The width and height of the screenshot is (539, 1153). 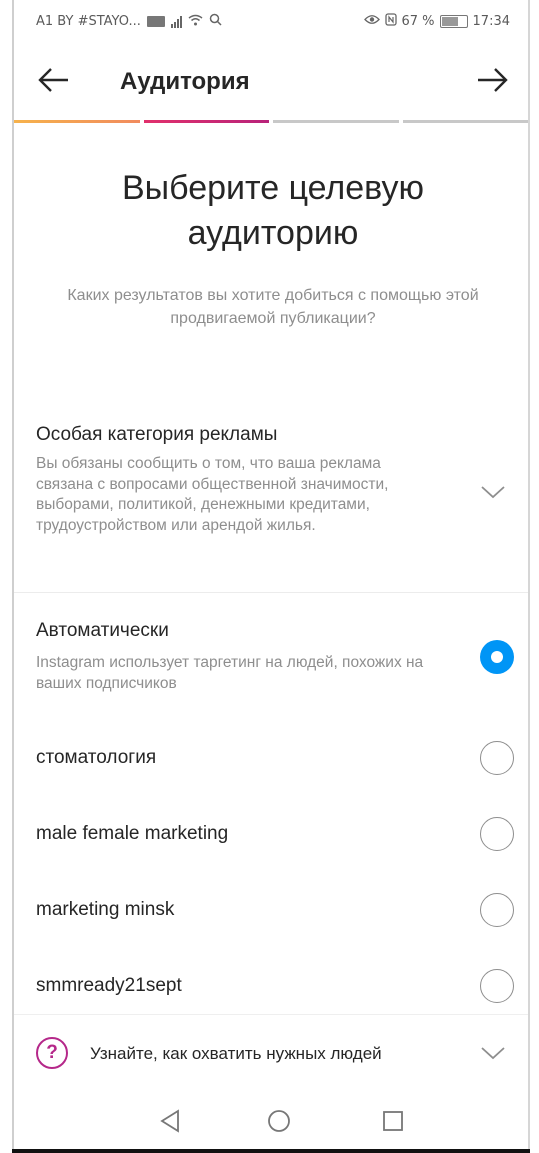 I want to click on eye-icon, so click(x=371, y=21).